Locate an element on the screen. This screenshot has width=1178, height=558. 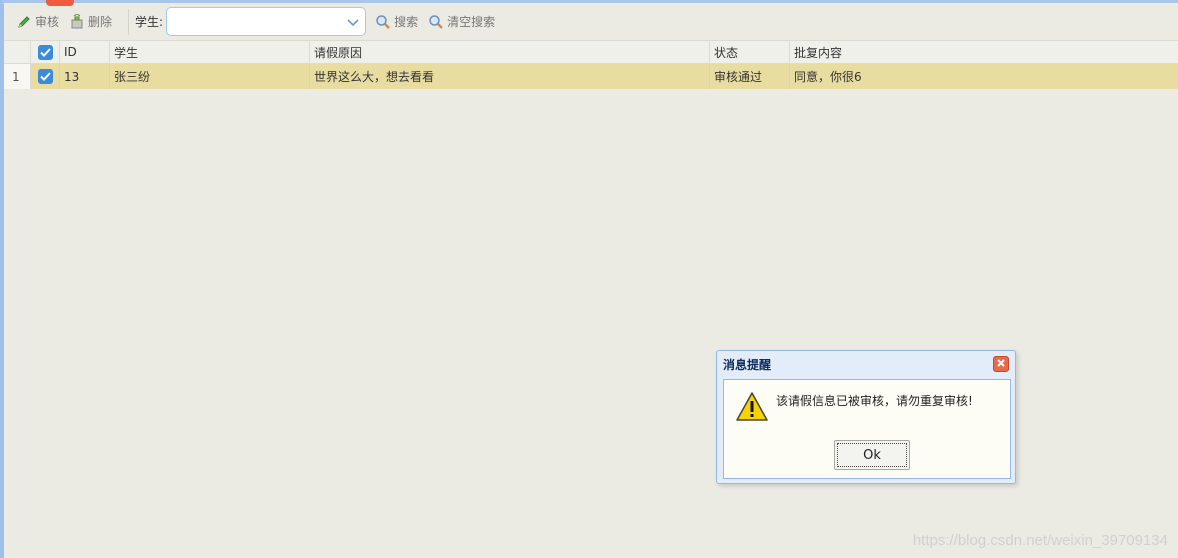
clear-search-button-label: 清空搜索 is located at coordinates (471, 22).